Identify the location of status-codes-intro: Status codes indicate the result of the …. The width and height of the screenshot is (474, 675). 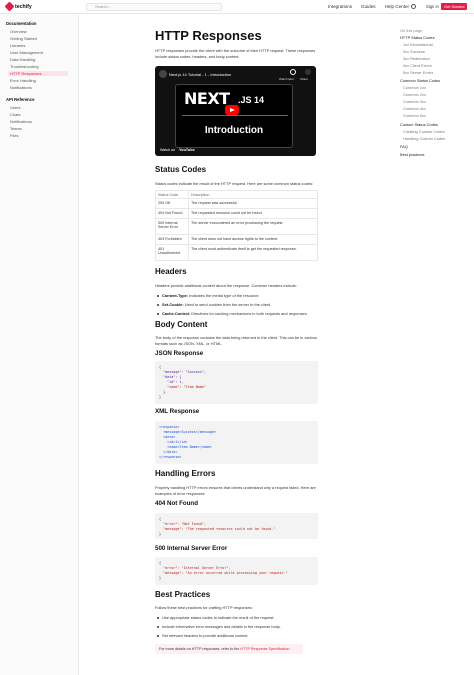
(234, 183).